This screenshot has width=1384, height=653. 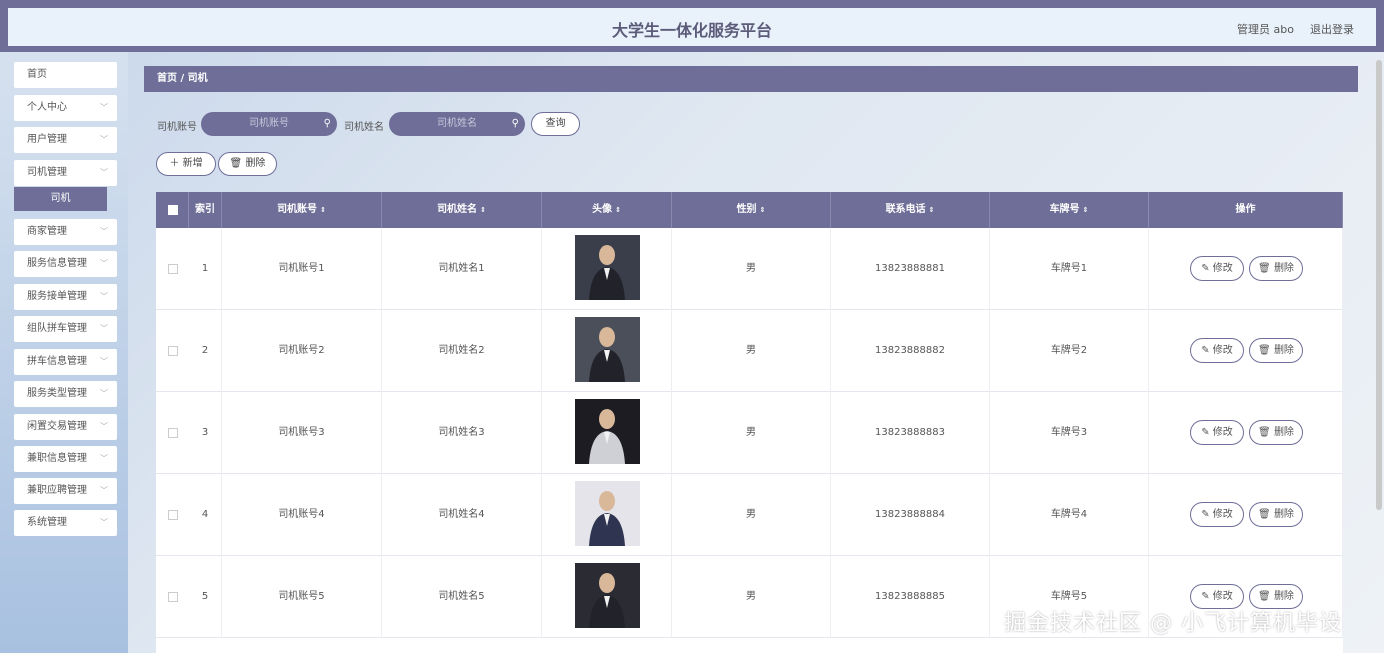 I want to click on bulk-delete-button: 🗑 删除, so click(x=247, y=164).